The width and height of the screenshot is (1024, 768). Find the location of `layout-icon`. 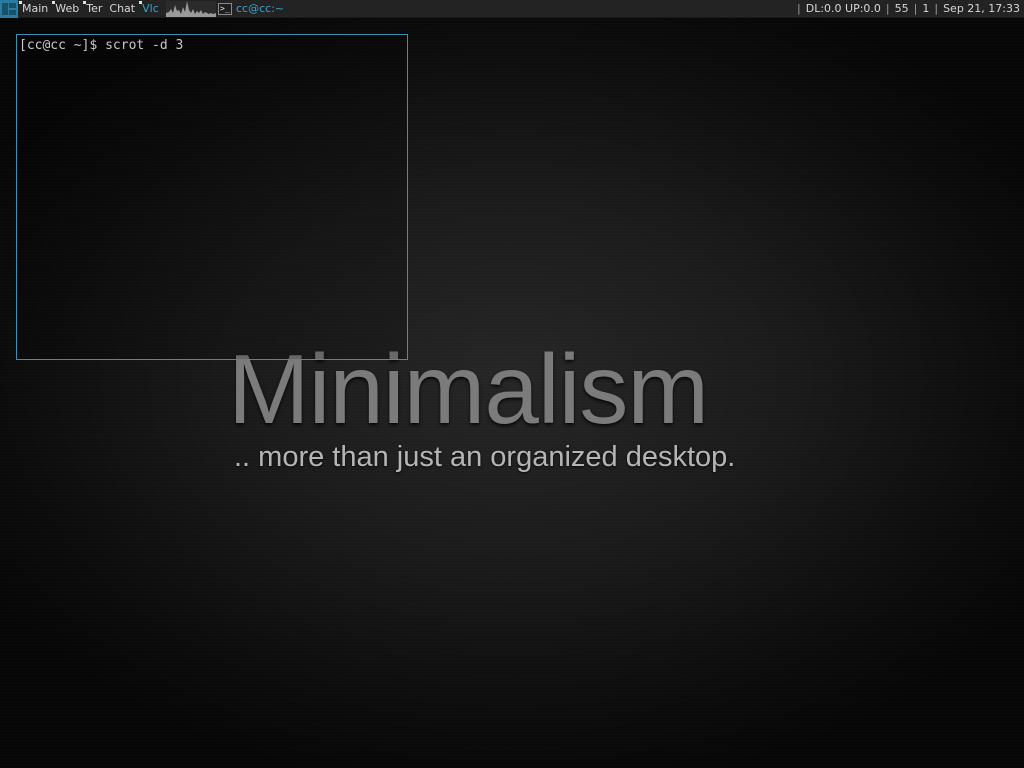

layout-icon is located at coordinates (9, 9).